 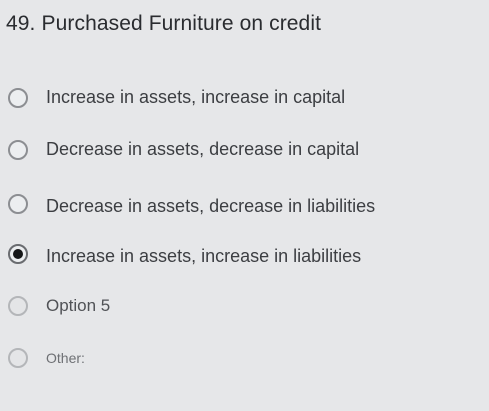 I want to click on question-text: Purchased Furniture on credit, so click(x=181, y=23).